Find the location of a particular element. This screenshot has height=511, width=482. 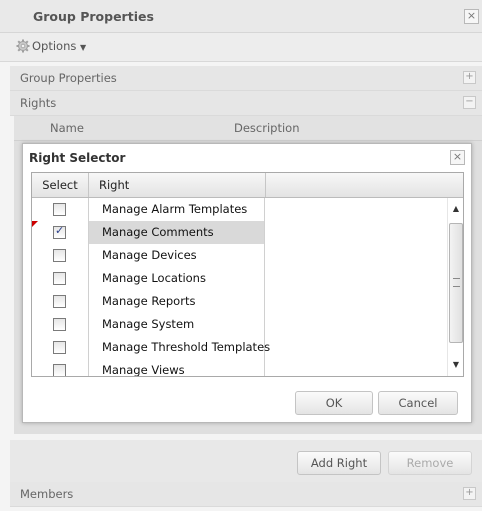

section-label: Group Properties is located at coordinates (68, 78).